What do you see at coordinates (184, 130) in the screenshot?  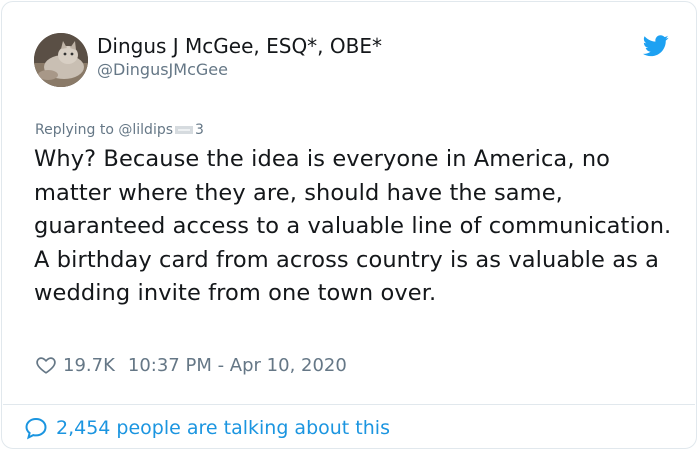 I see `redaction-blur-icon` at bounding box center [184, 130].